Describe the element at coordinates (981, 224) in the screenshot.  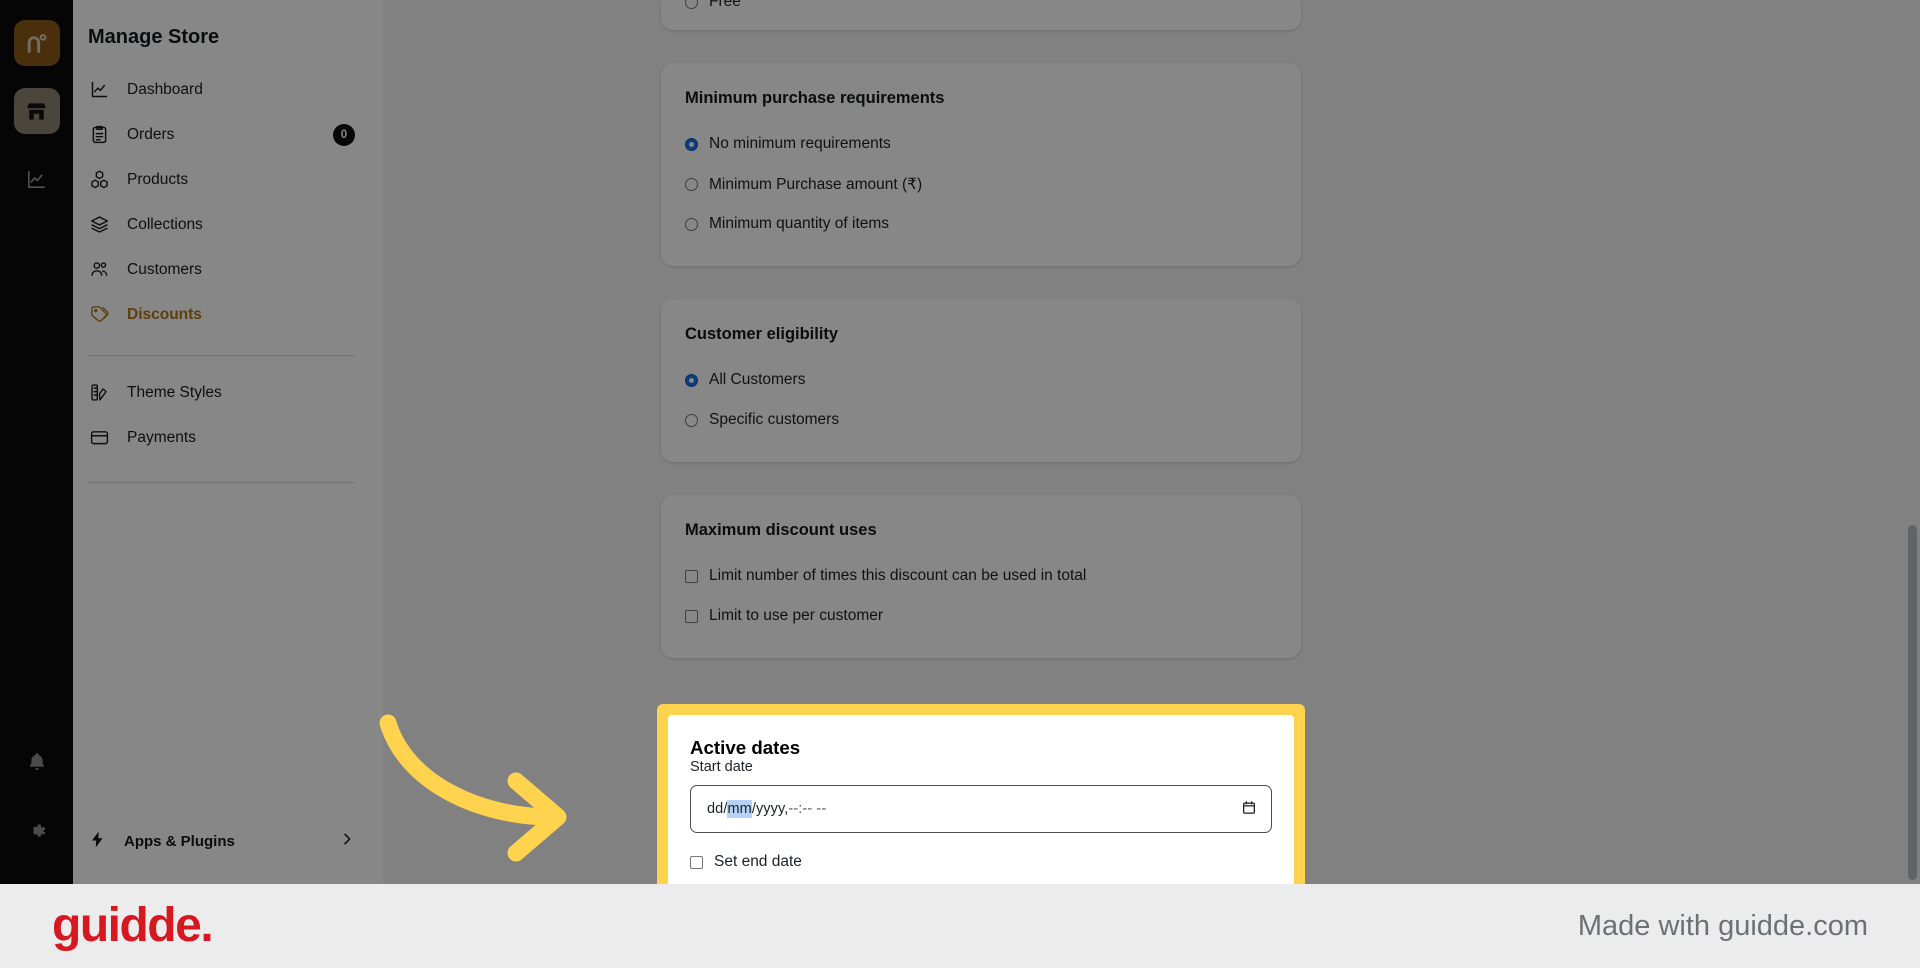
I see `option-row-minimum-quantity: Minimum quantity of items` at that location.